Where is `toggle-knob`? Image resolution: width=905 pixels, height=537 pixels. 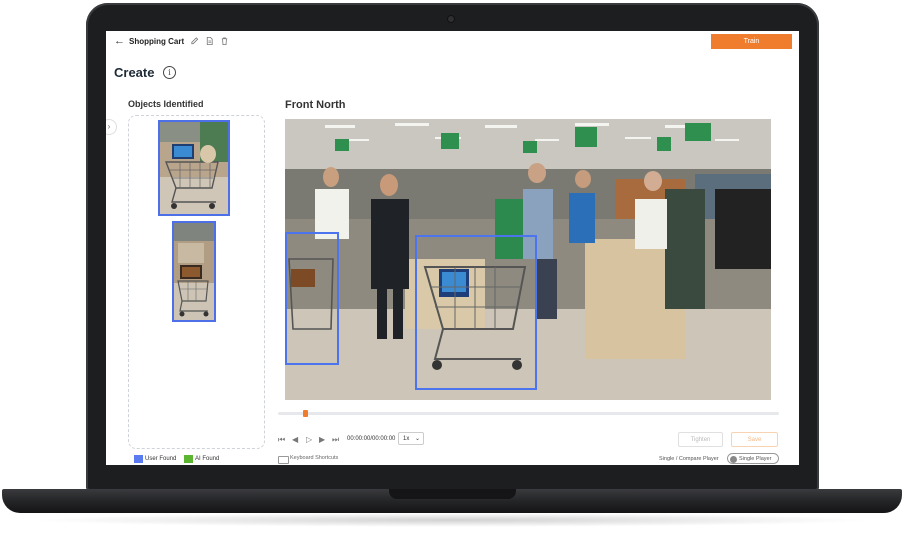
toggle-knob is located at coordinates (733, 459).